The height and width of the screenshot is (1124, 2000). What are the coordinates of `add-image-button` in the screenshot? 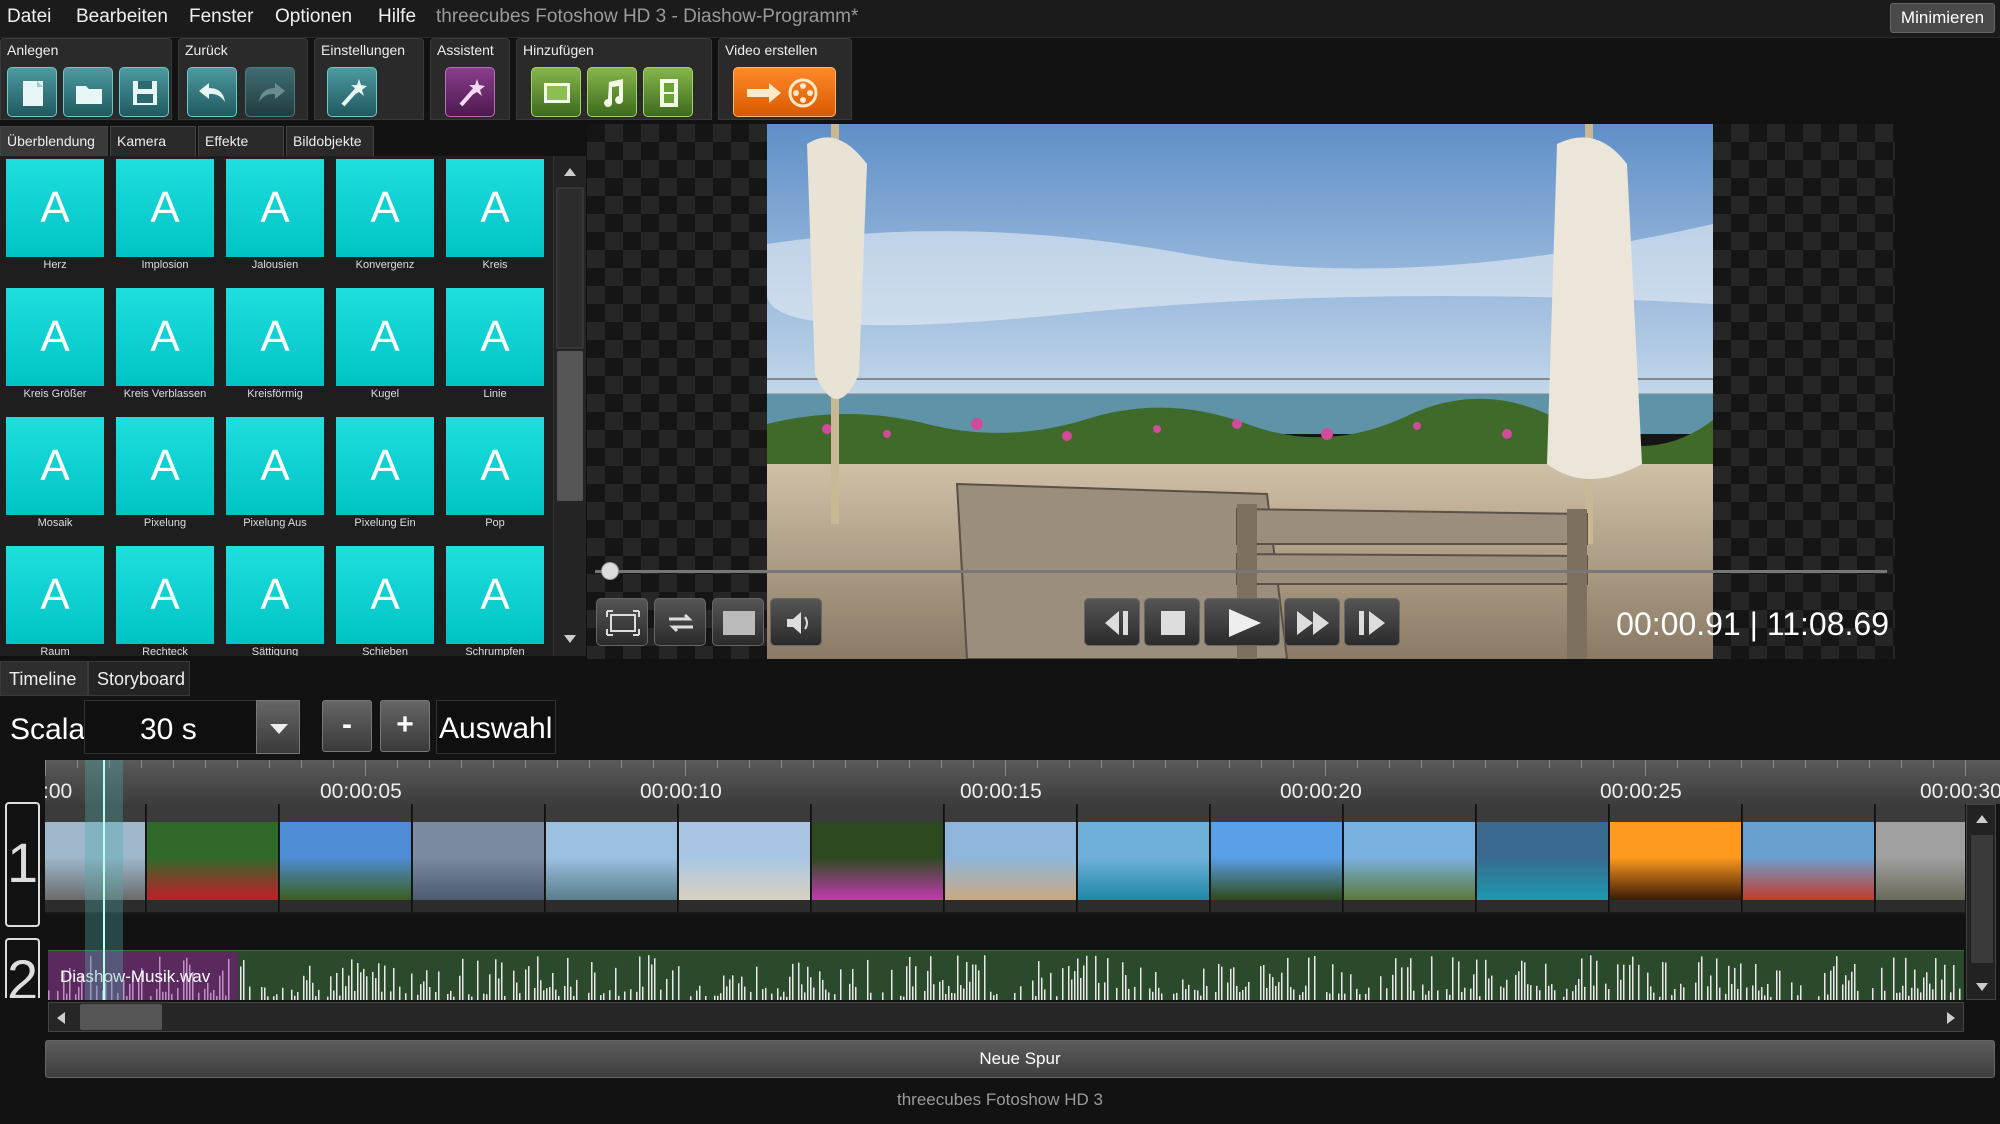 It's located at (556, 92).